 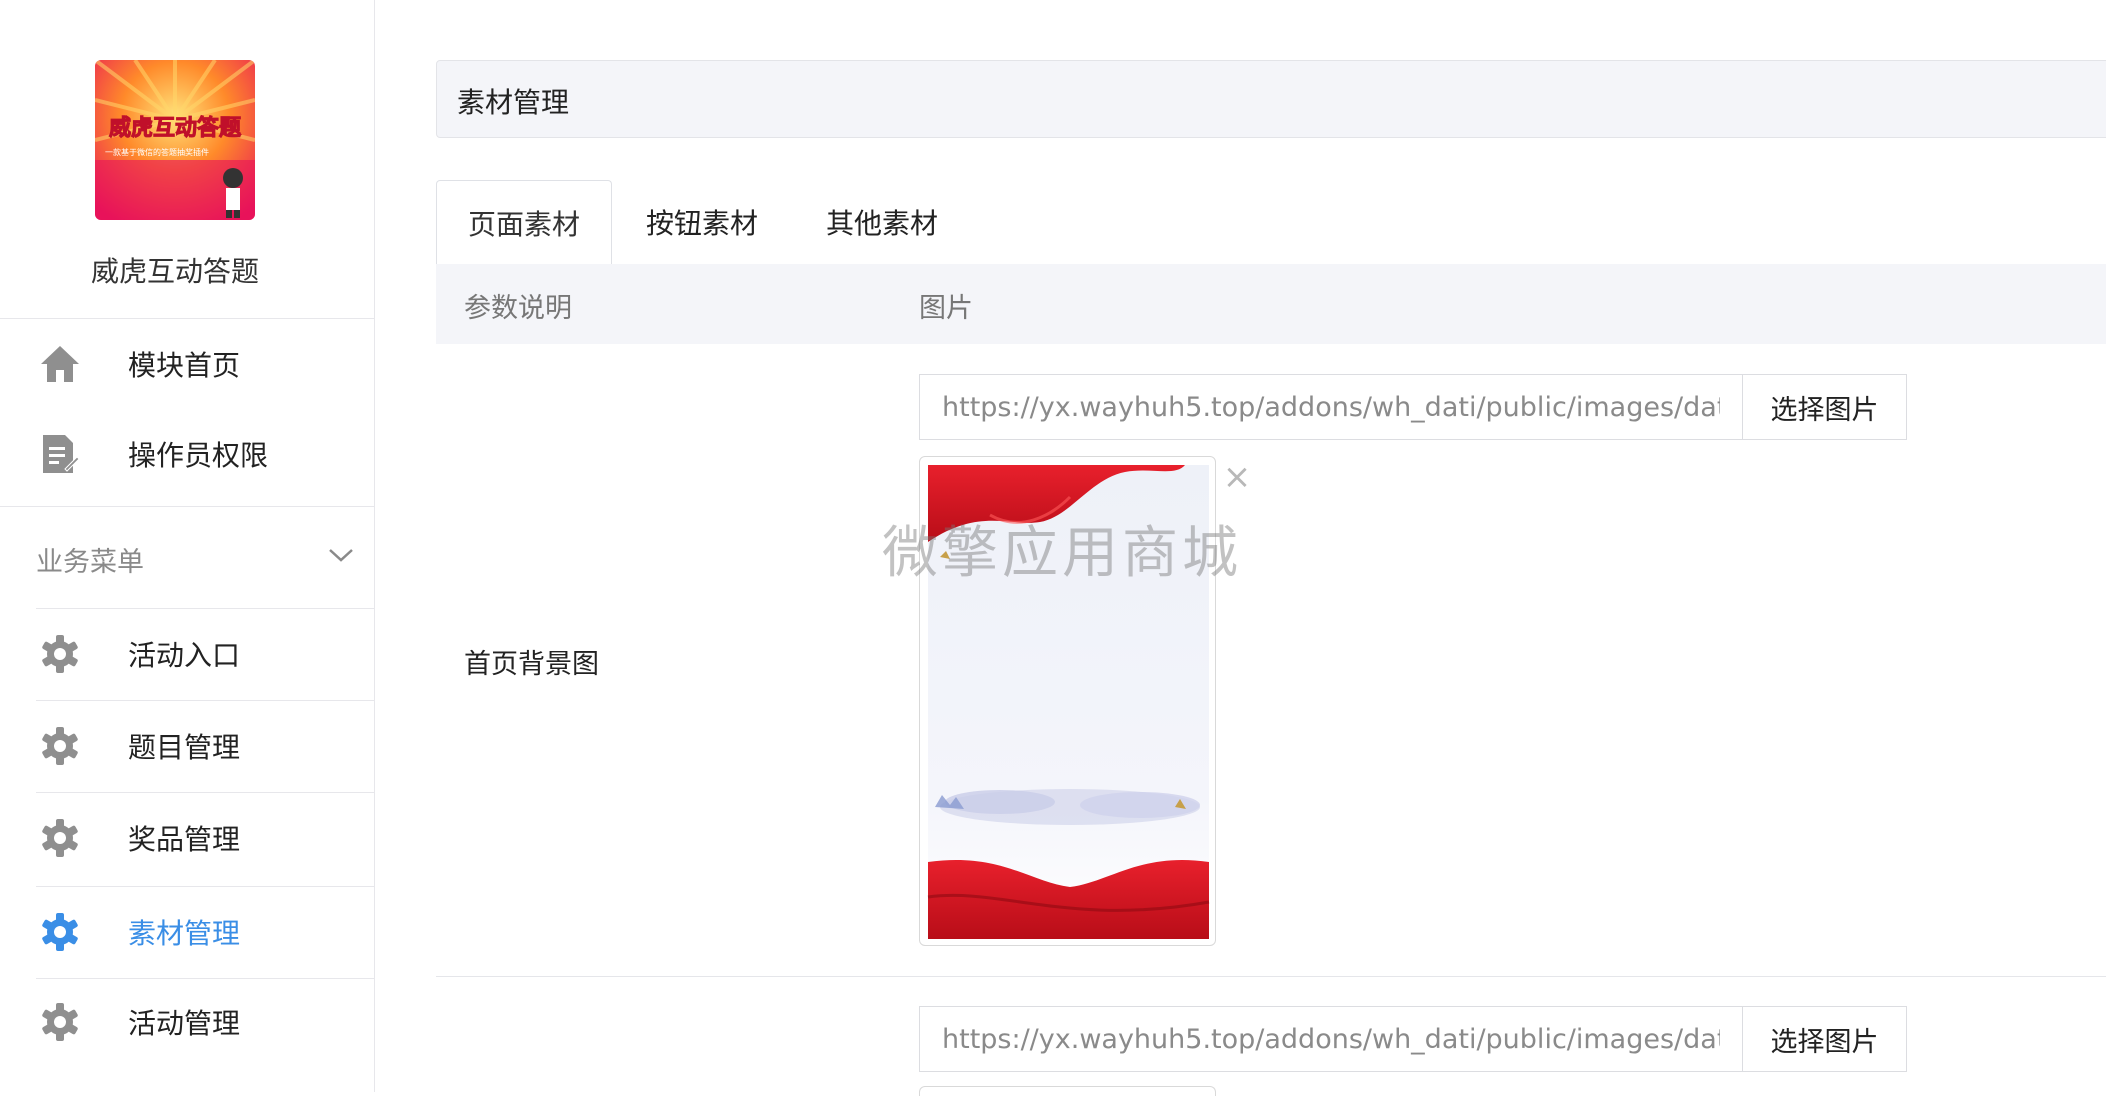 What do you see at coordinates (524, 222) in the screenshot?
I see `tab-page-materials: 页面素材` at bounding box center [524, 222].